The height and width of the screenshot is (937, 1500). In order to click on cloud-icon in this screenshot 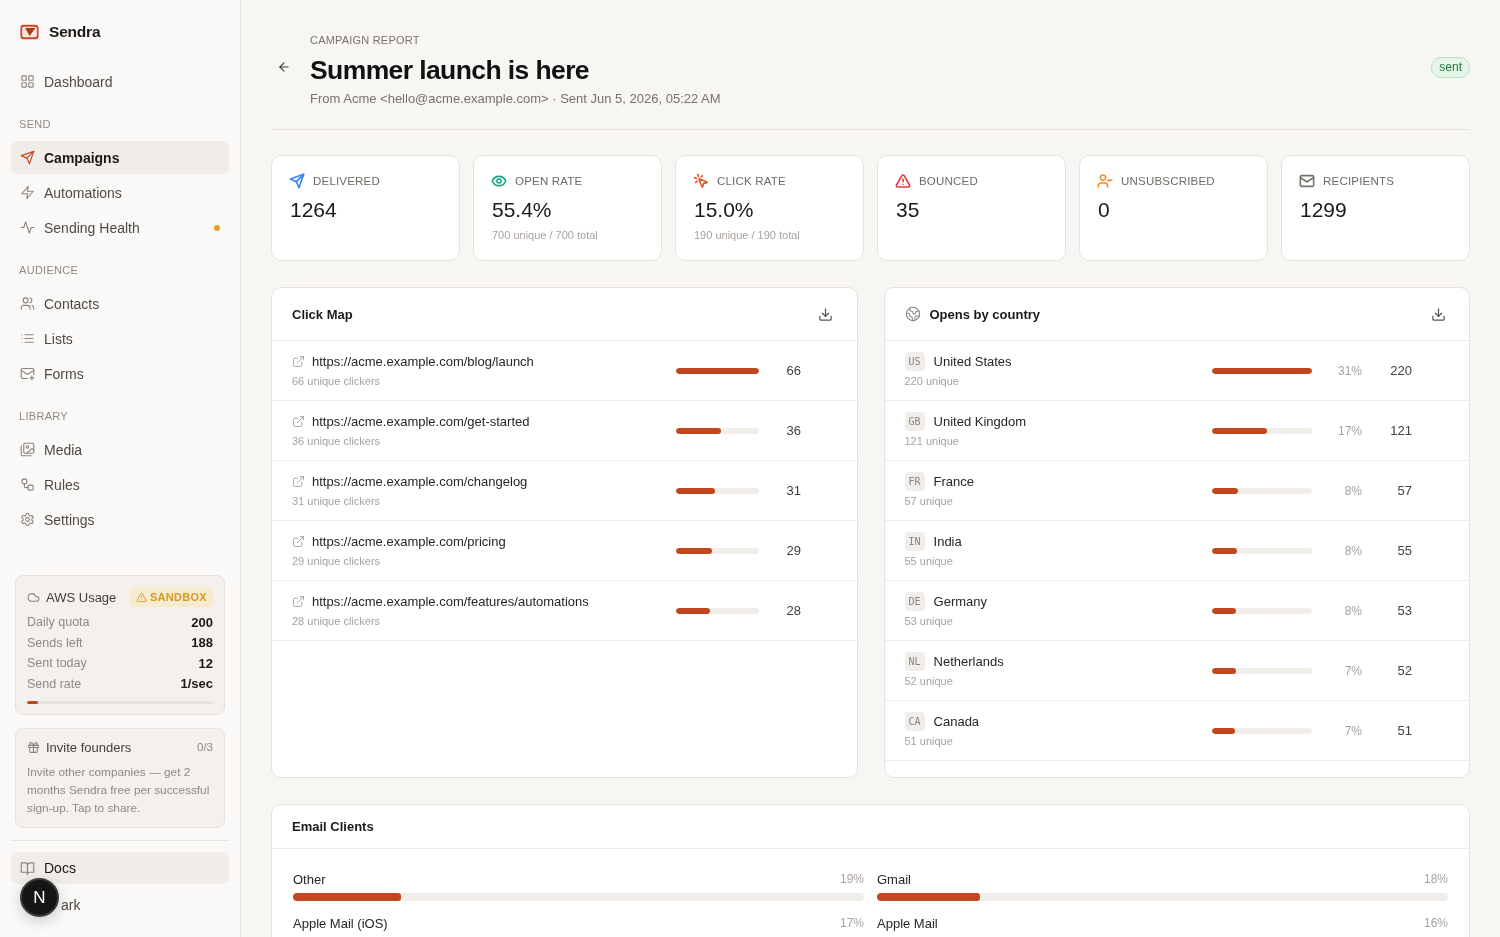, I will do `click(33, 597)`.